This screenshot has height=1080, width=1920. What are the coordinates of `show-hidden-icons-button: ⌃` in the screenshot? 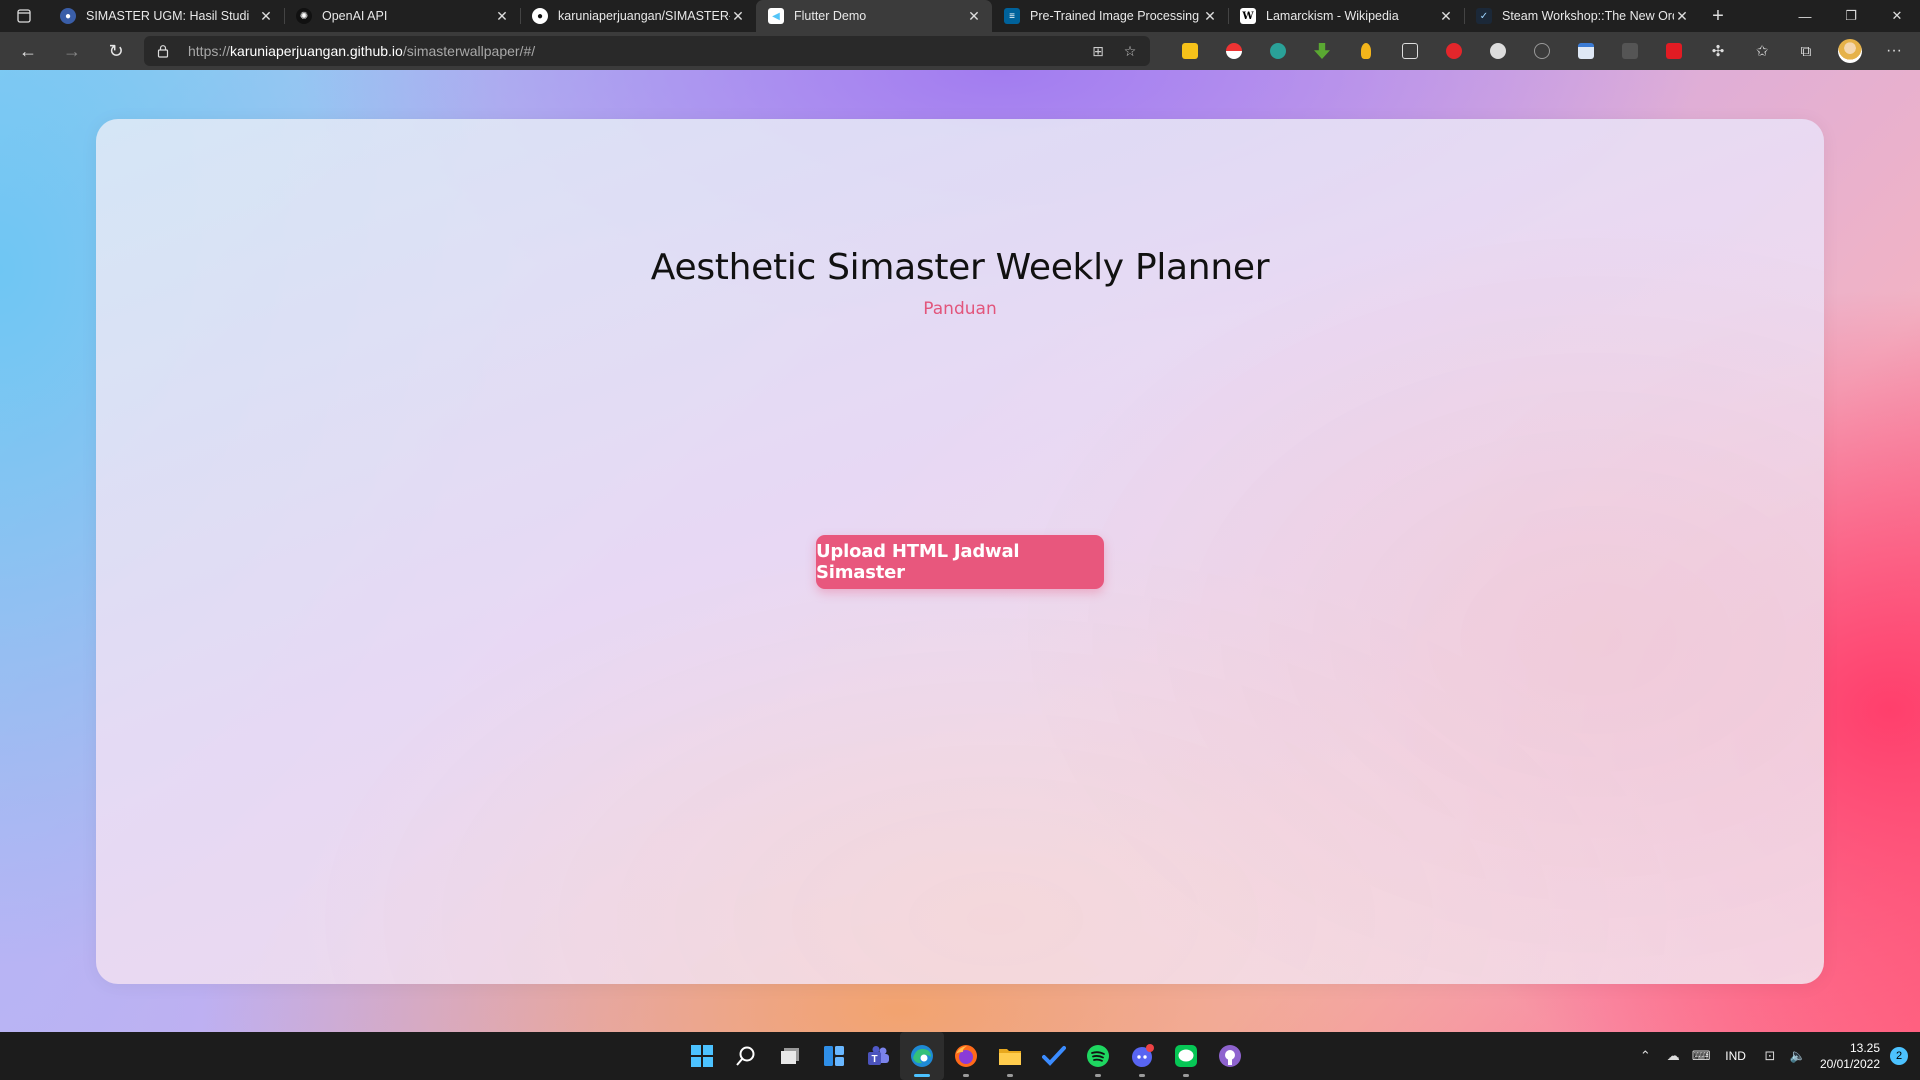 It's located at (1645, 1056).